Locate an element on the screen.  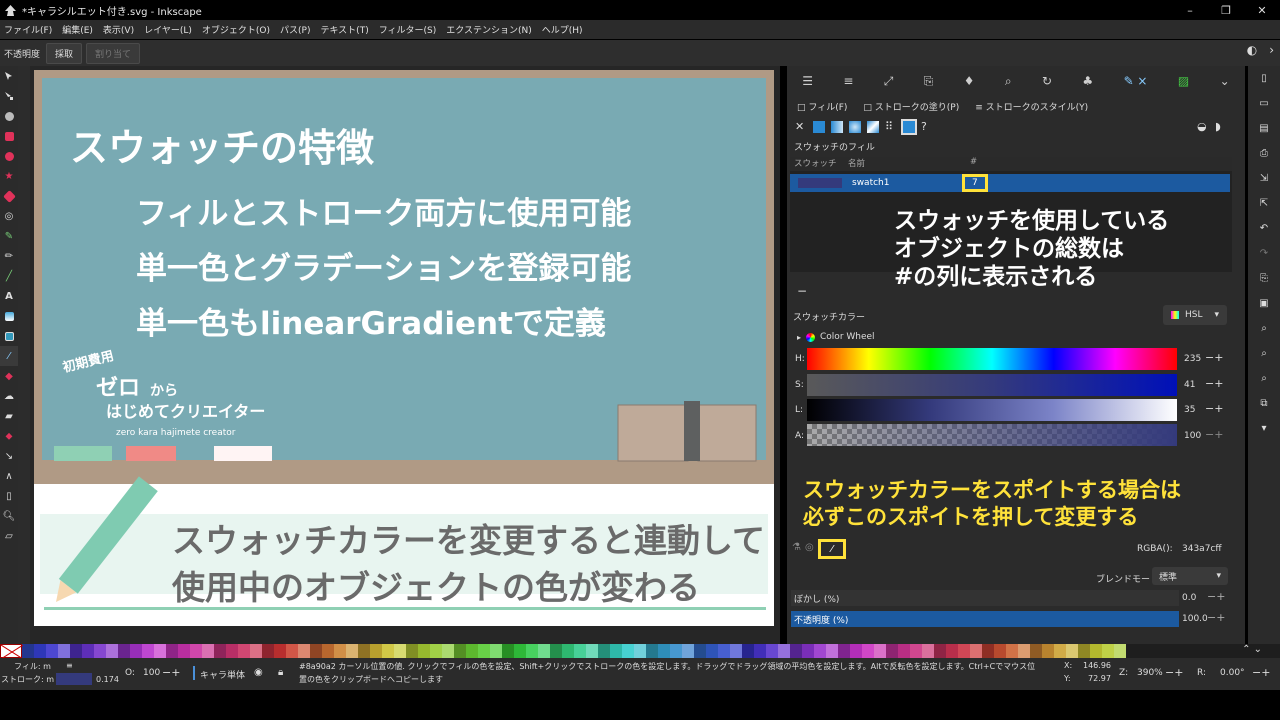
menu-layer: レイヤー(L) is located at coordinates (168, 29).